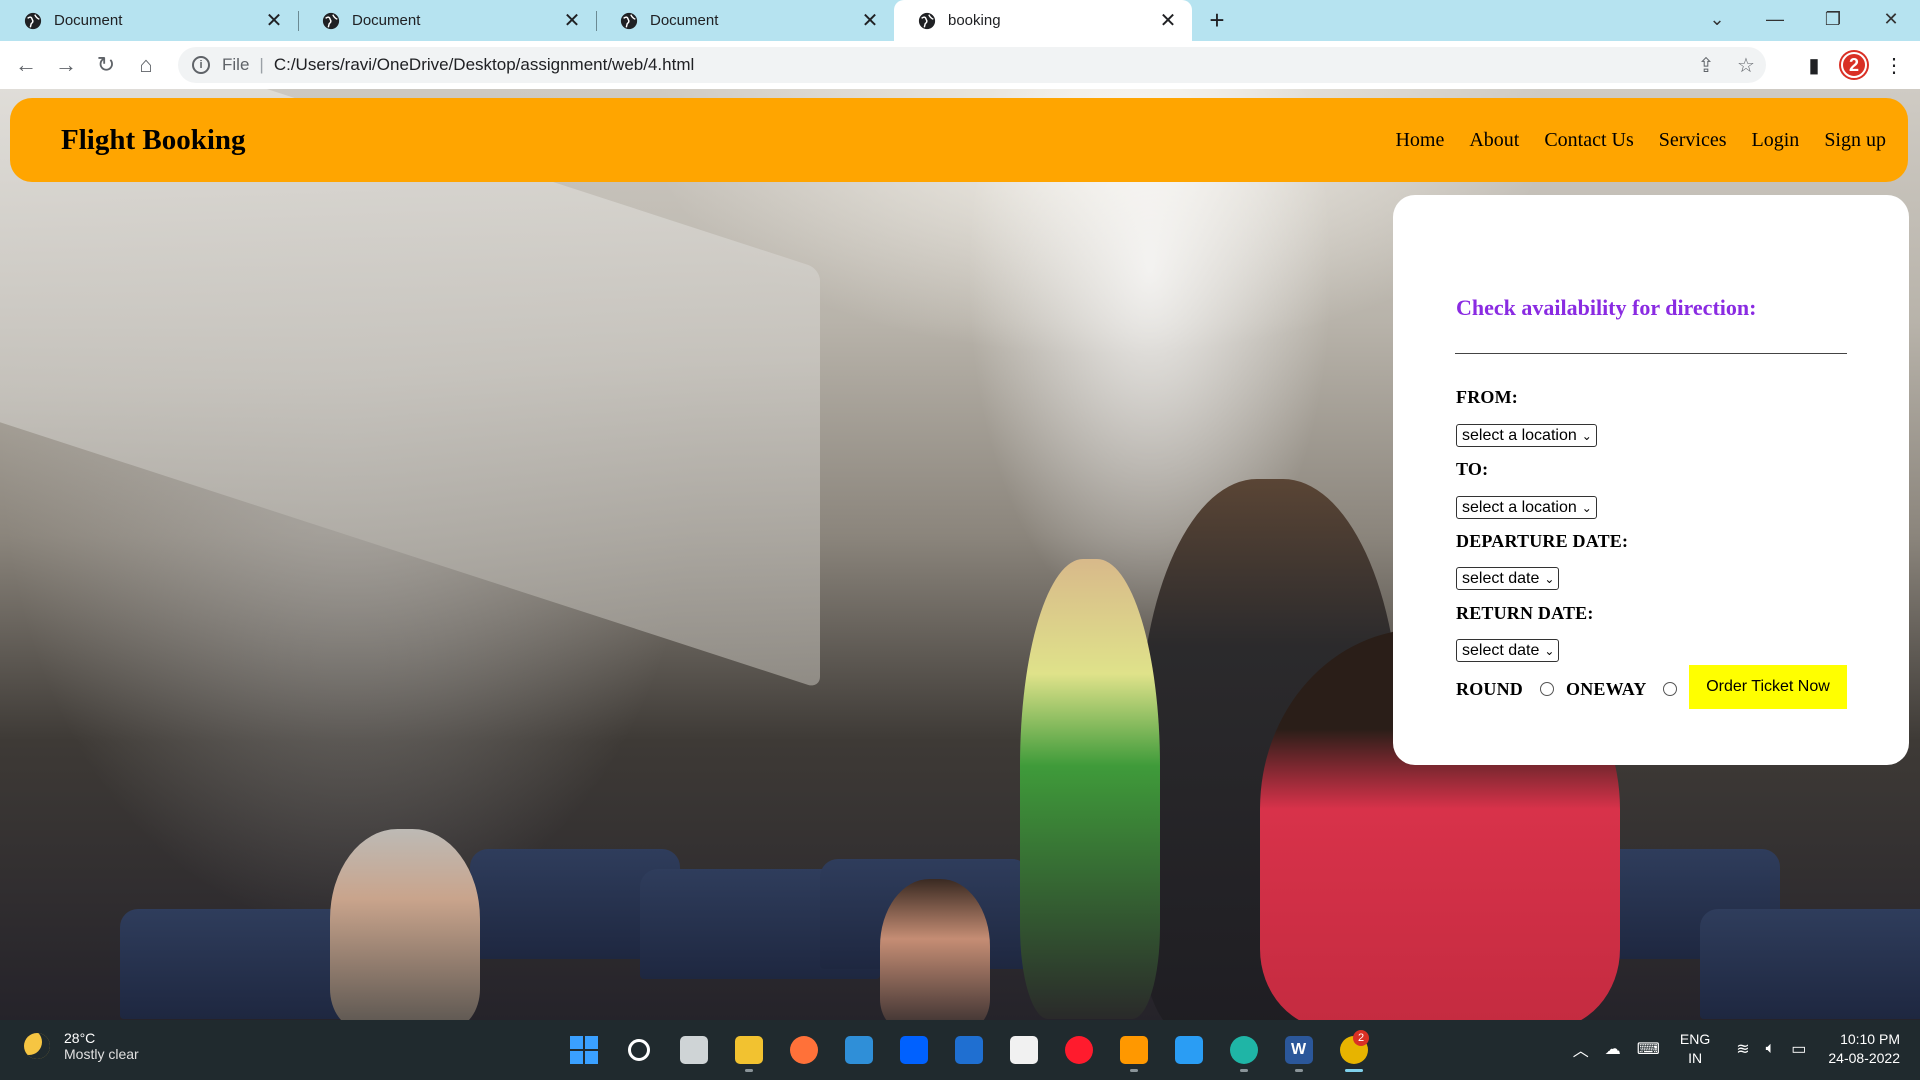  What do you see at coordinates (1706, 65) in the screenshot?
I see `share-icon: ⇪` at bounding box center [1706, 65].